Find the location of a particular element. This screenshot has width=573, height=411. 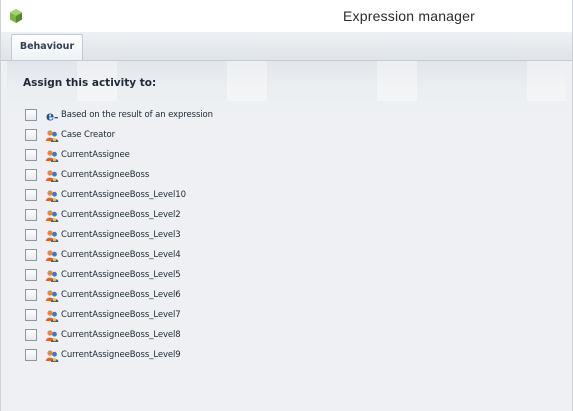

option-label: Based on the result of an expression is located at coordinates (137, 115).